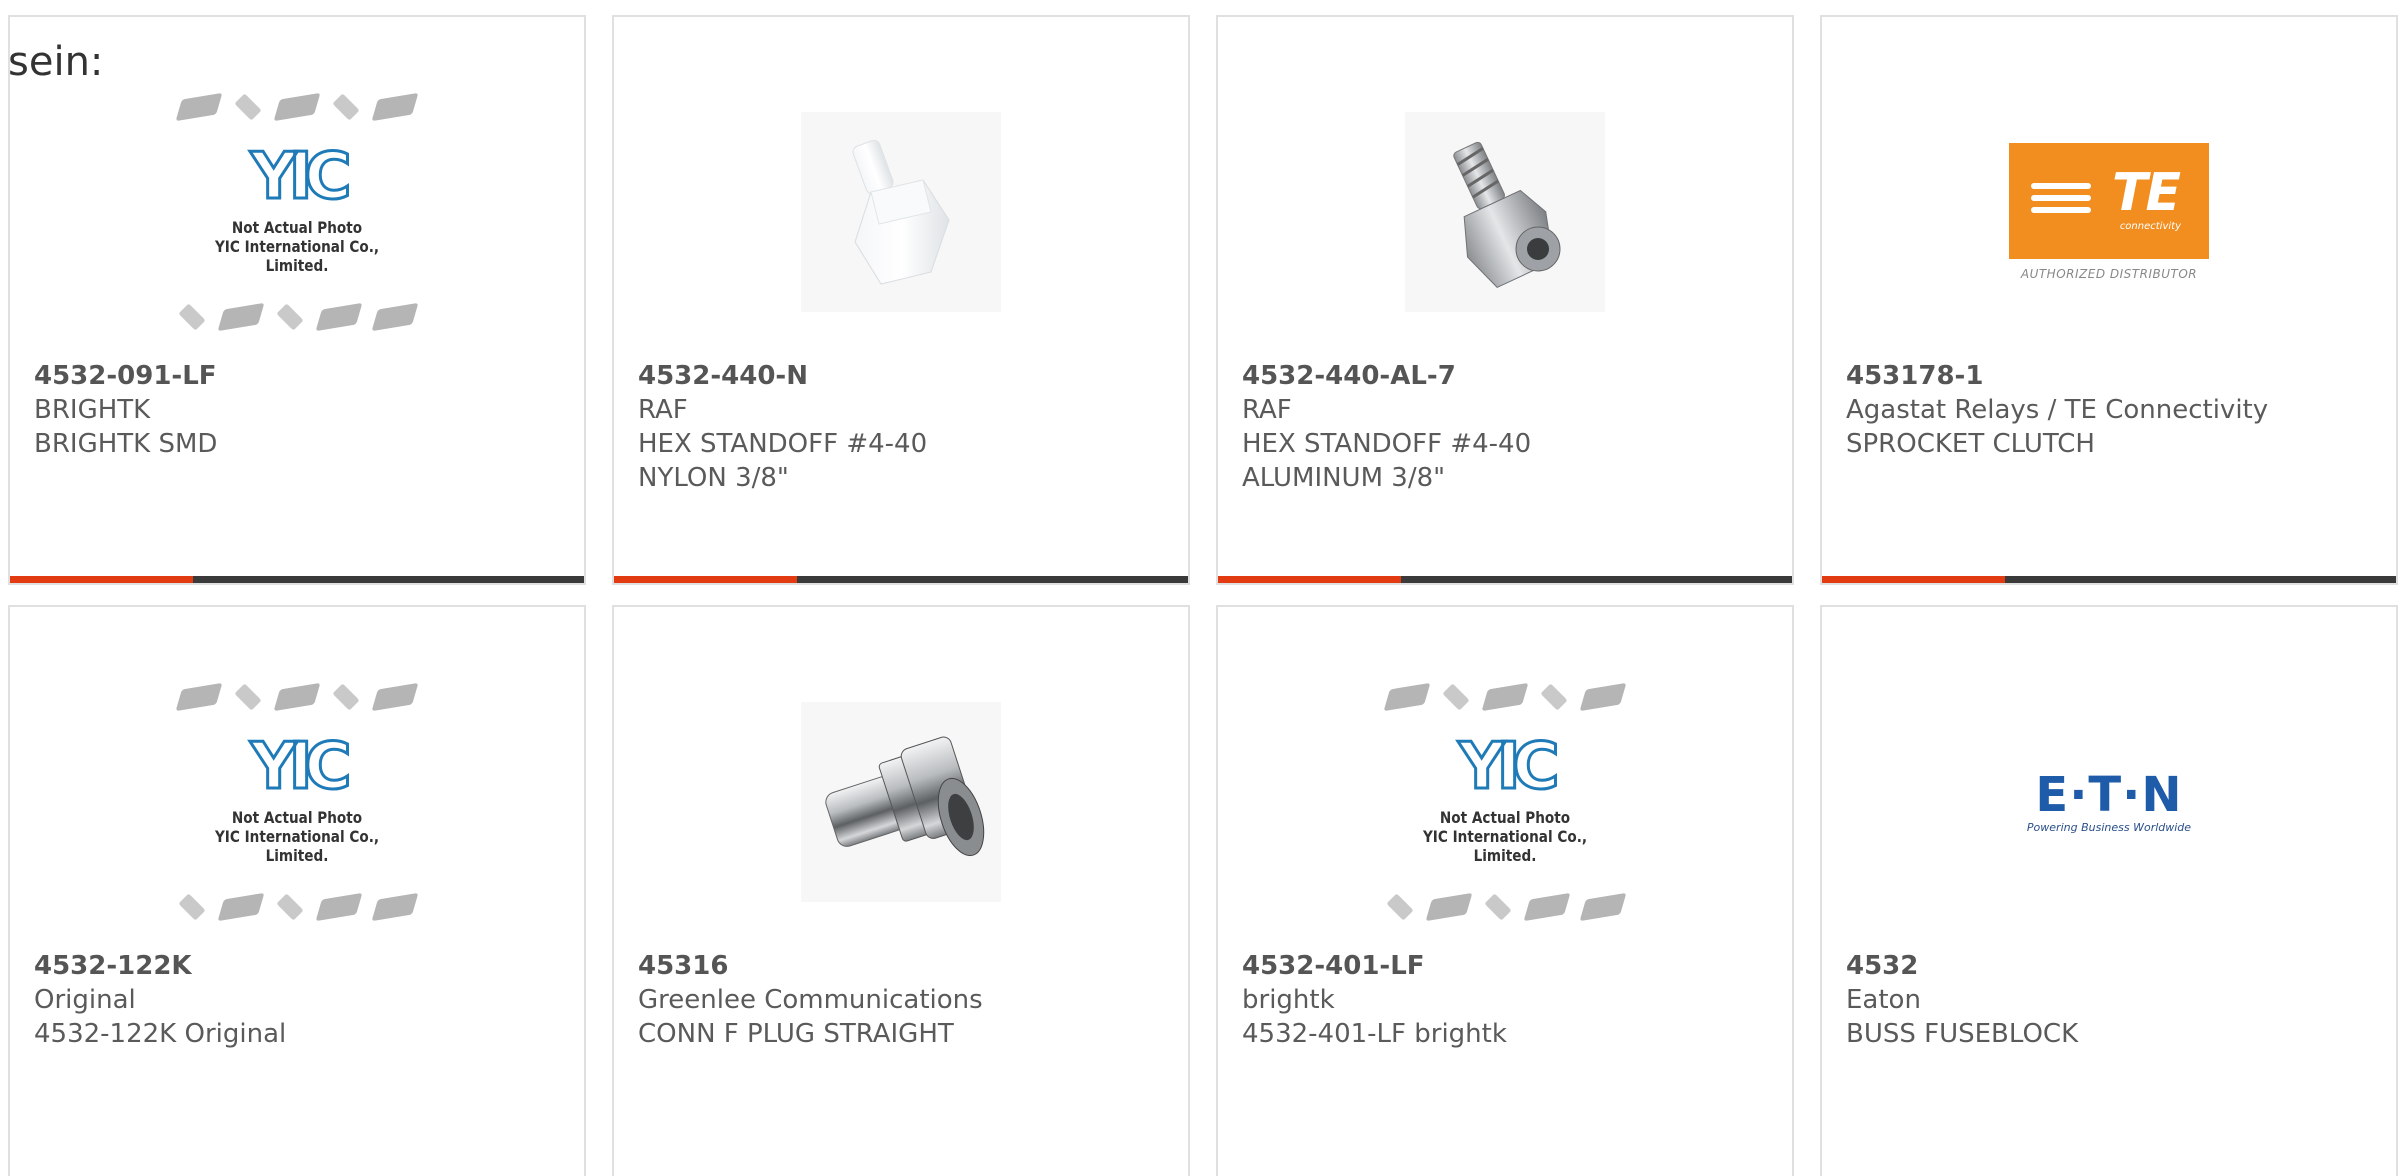 The image size is (2400, 1176). Describe the element at coordinates (1962, 1034) in the screenshot. I see `part-description: BUSS FUSEBLOCK` at that location.